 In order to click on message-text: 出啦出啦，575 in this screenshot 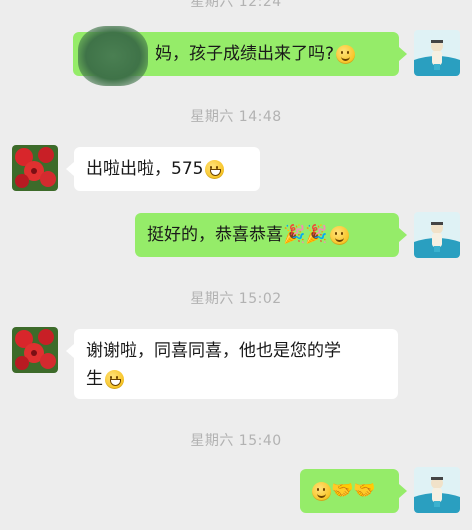, I will do `click(145, 169)`.